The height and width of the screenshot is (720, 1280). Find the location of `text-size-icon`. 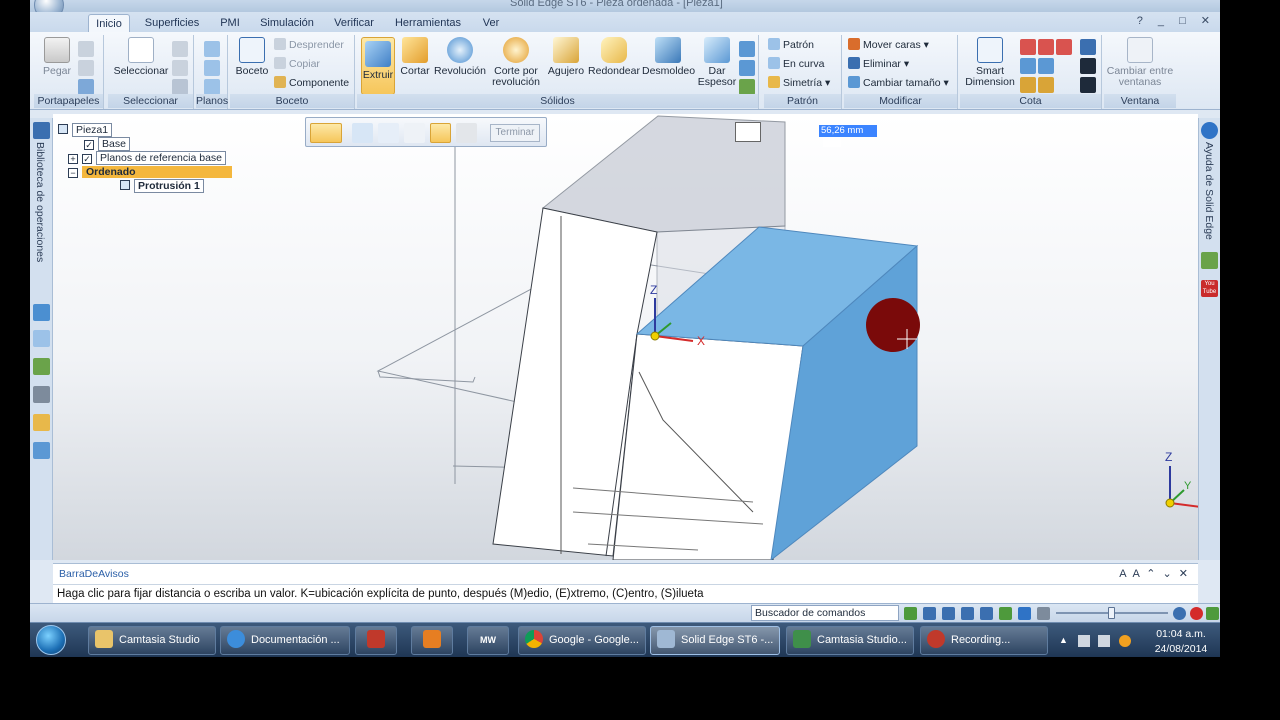

text-size-icon is located at coordinates (1088, 47).